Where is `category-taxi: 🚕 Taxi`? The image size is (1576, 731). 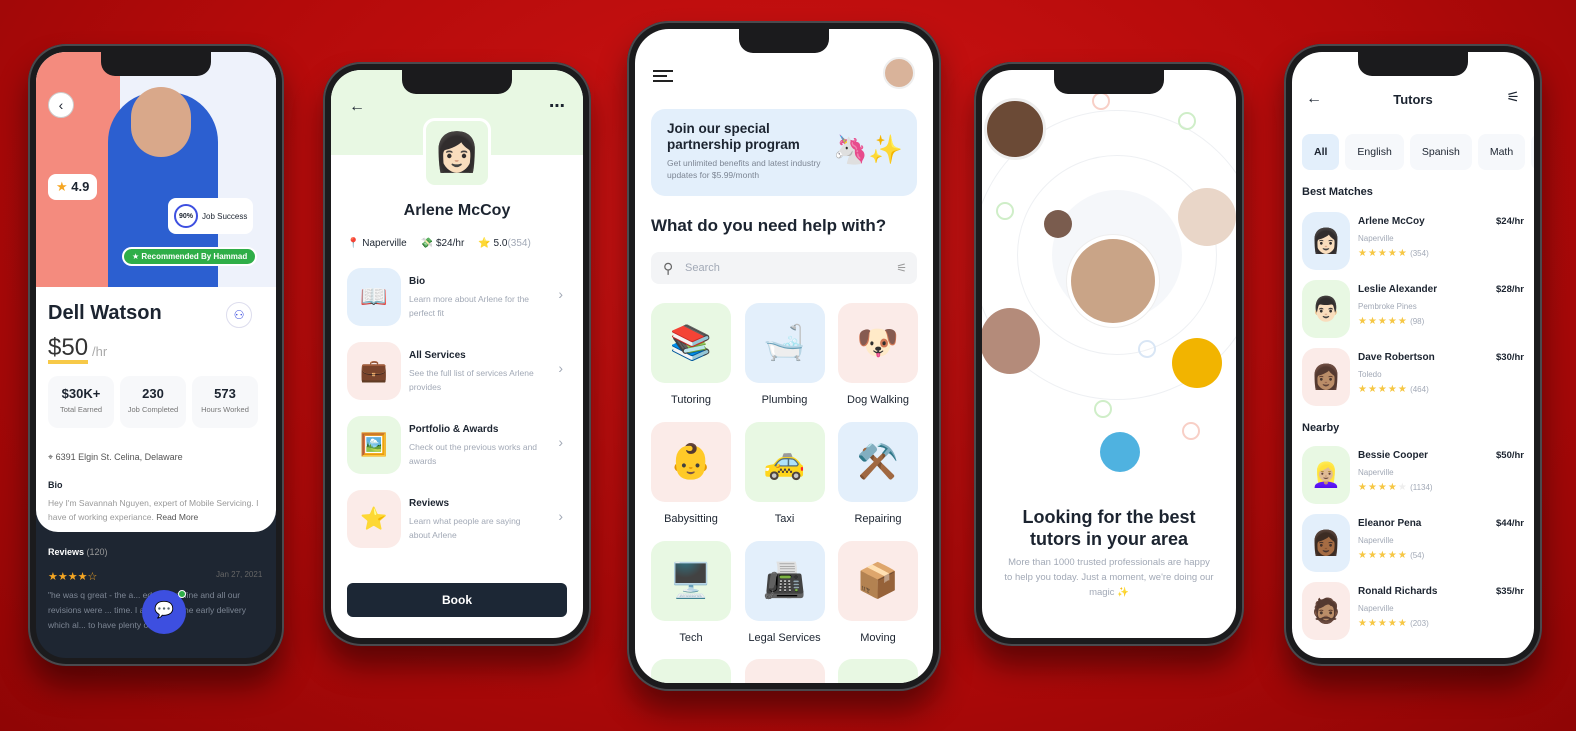 category-taxi: 🚕 Taxi is located at coordinates (784, 477).